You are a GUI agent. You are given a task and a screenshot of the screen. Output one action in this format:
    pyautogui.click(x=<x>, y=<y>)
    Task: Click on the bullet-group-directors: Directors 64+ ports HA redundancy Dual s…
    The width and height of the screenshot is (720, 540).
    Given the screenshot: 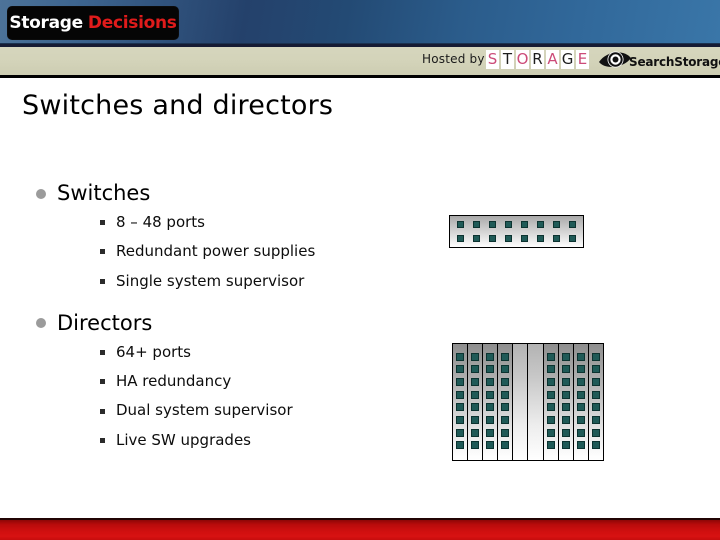 What is the action you would take?
    pyautogui.click(x=236, y=380)
    